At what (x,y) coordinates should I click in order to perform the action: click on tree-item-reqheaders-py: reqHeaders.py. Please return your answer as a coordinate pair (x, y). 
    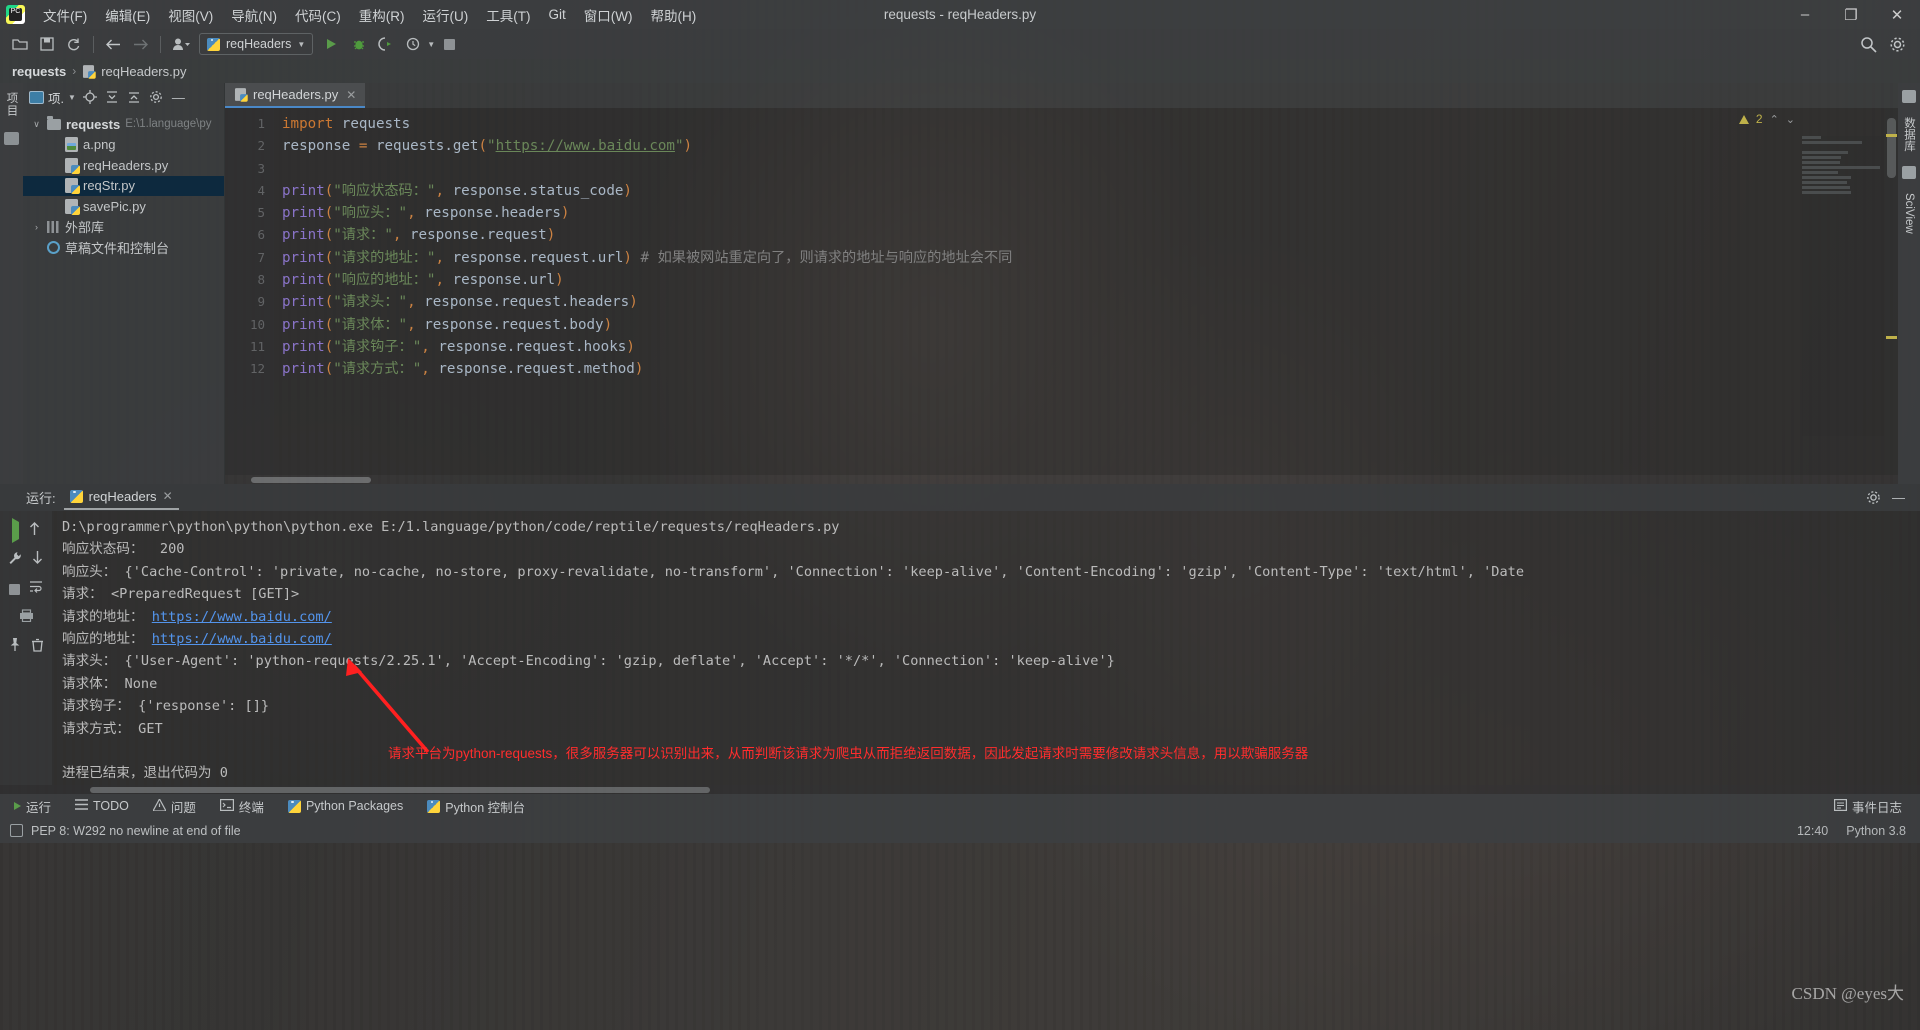
    Looking at the image, I should click on (123, 165).